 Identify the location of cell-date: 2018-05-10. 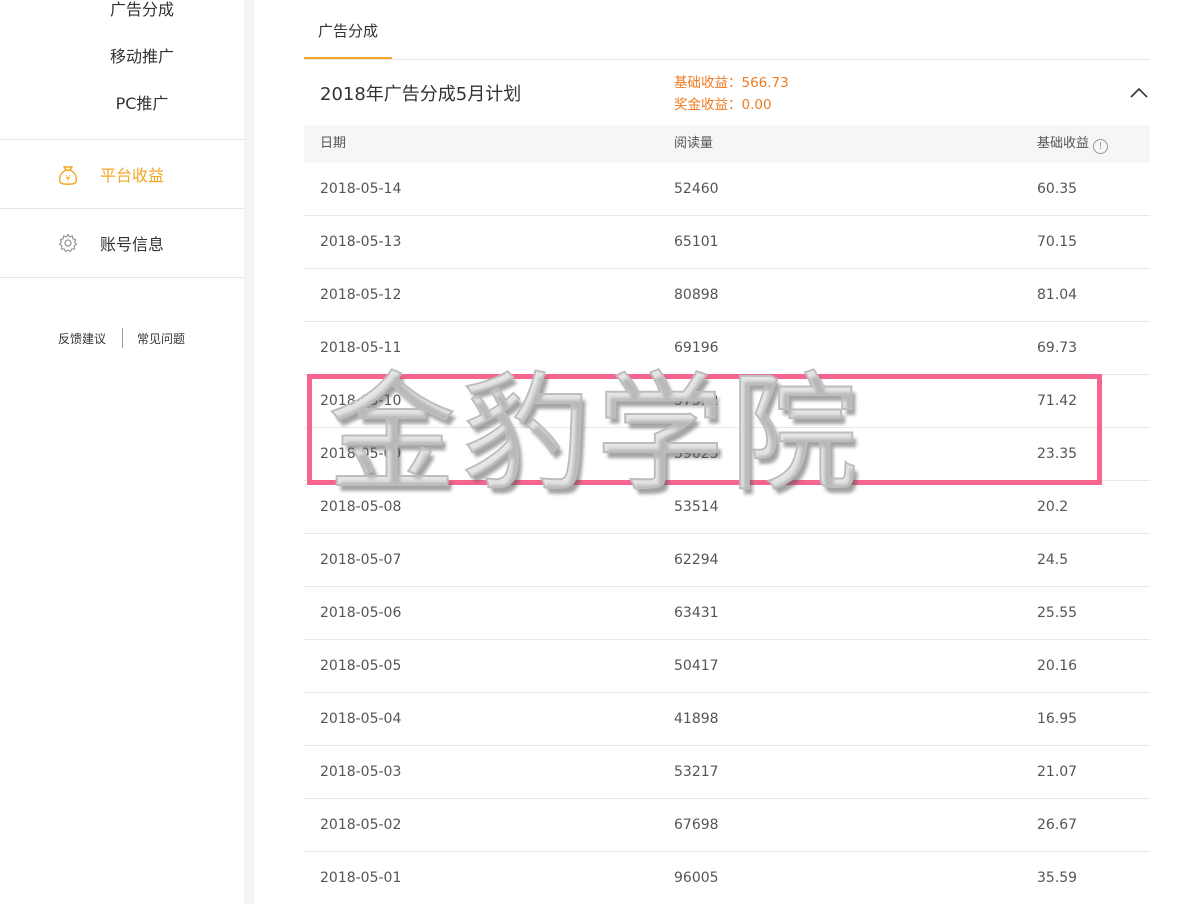
(361, 401).